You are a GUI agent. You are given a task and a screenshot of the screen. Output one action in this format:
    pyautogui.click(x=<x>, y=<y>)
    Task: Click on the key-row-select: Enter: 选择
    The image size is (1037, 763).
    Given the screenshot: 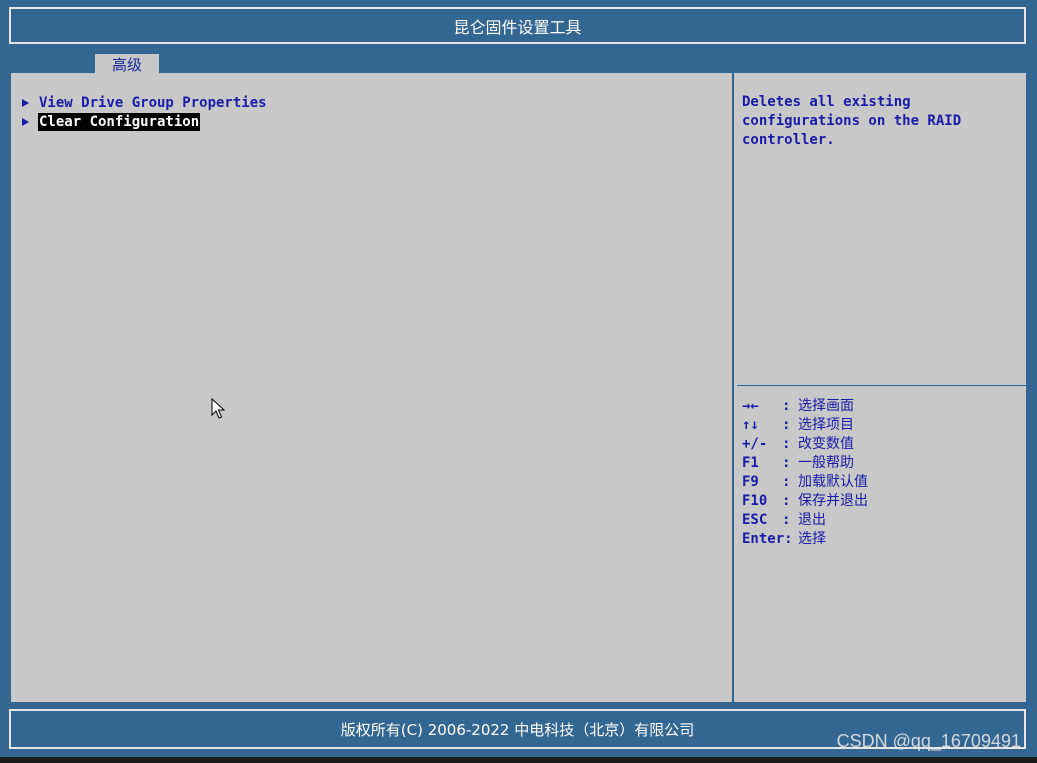 What is the action you would take?
    pyautogui.click(x=805, y=539)
    